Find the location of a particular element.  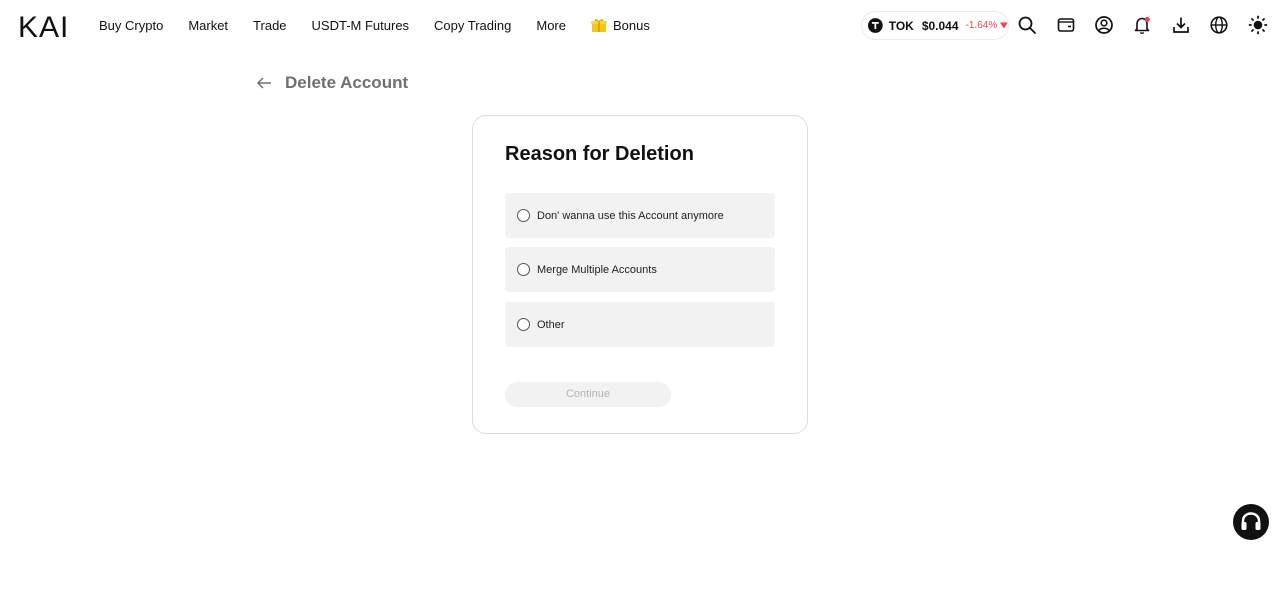

ticker-change: -1.64% is located at coordinates (981, 25).